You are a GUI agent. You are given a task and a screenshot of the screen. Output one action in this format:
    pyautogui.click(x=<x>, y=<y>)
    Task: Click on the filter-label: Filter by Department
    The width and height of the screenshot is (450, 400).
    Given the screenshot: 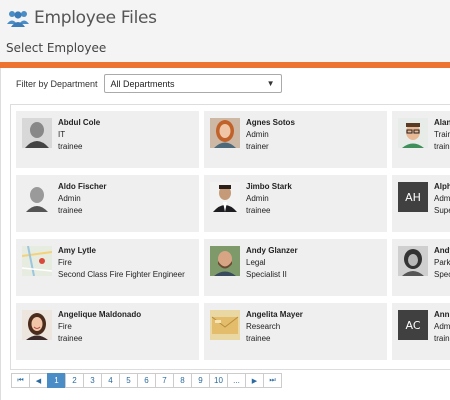 What is the action you would take?
    pyautogui.click(x=57, y=83)
    